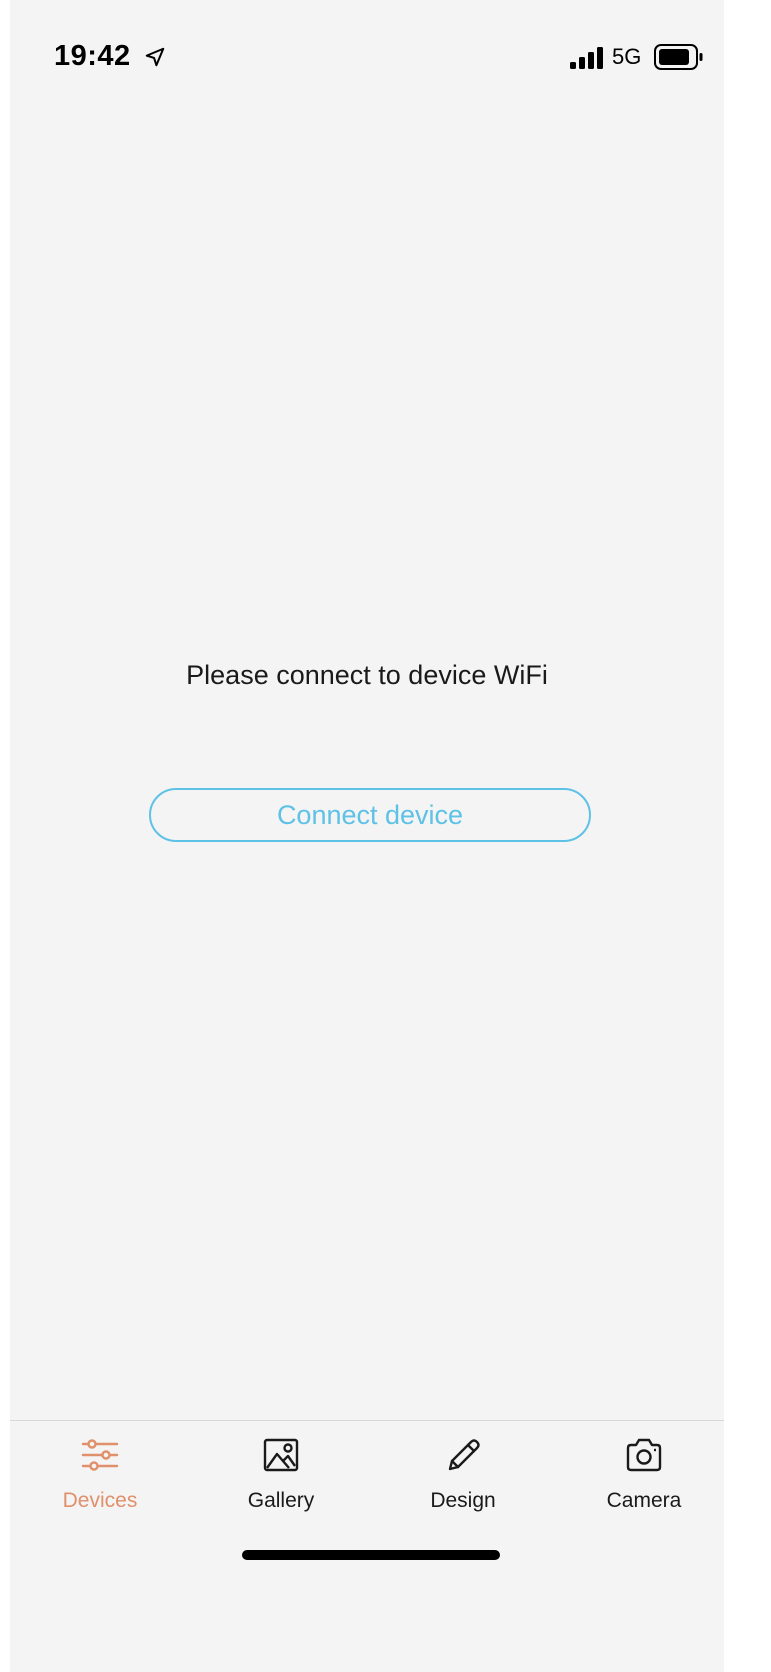 This screenshot has height=1672, width=771. I want to click on connect-device-button: Connect device, so click(370, 815).